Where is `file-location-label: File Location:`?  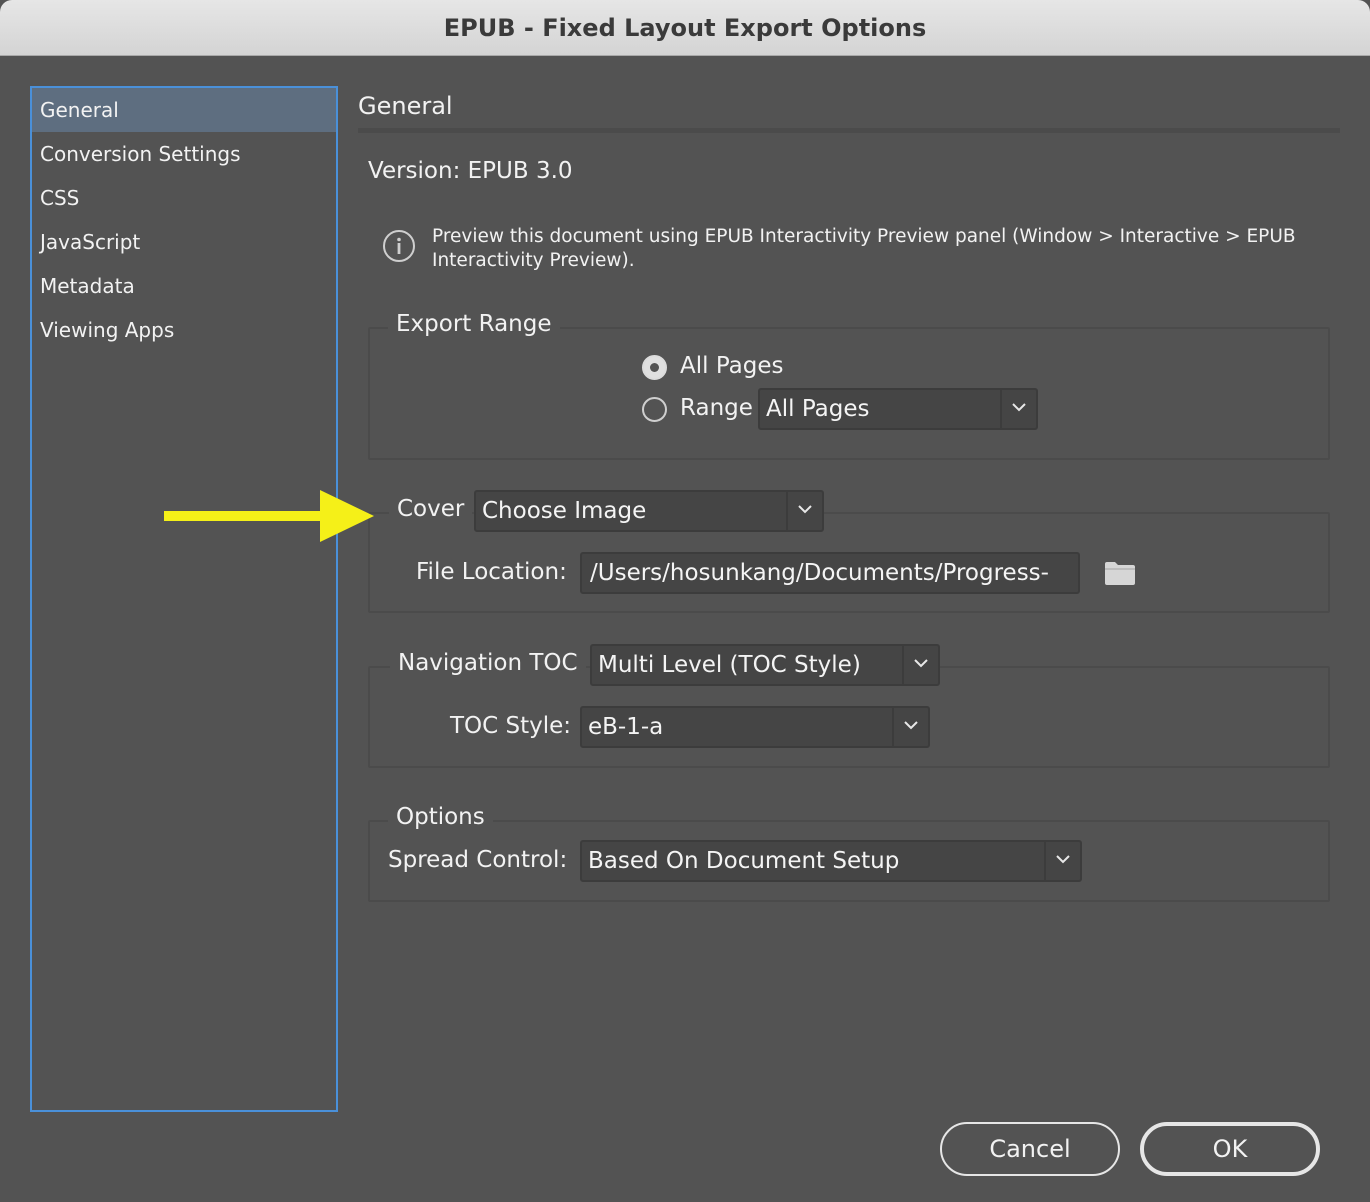
file-location-label: File Location: is located at coordinates (491, 572).